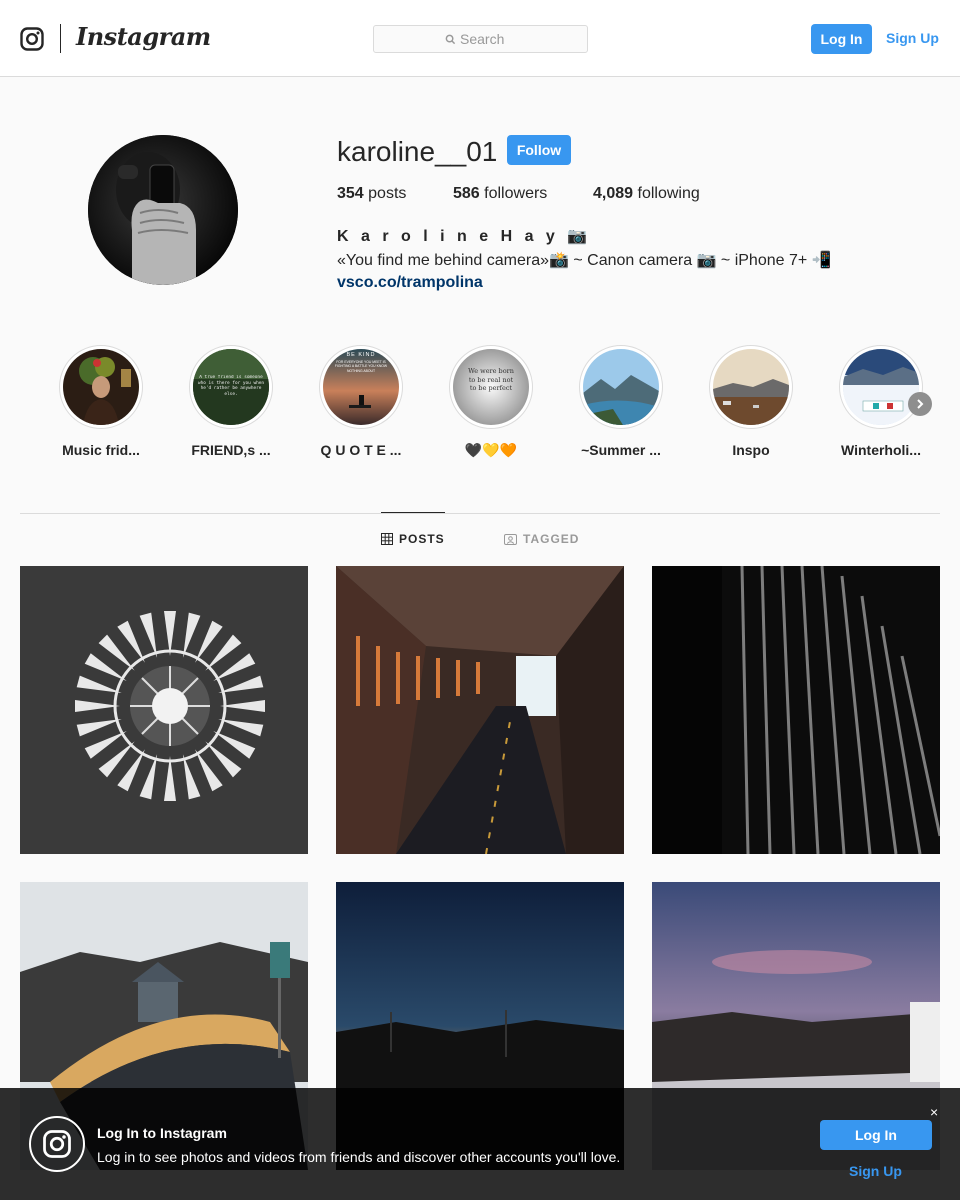 This screenshot has height=1200, width=960. What do you see at coordinates (912, 38) in the screenshot?
I see `signup-link: Sign Up` at bounding box center [912, 38].